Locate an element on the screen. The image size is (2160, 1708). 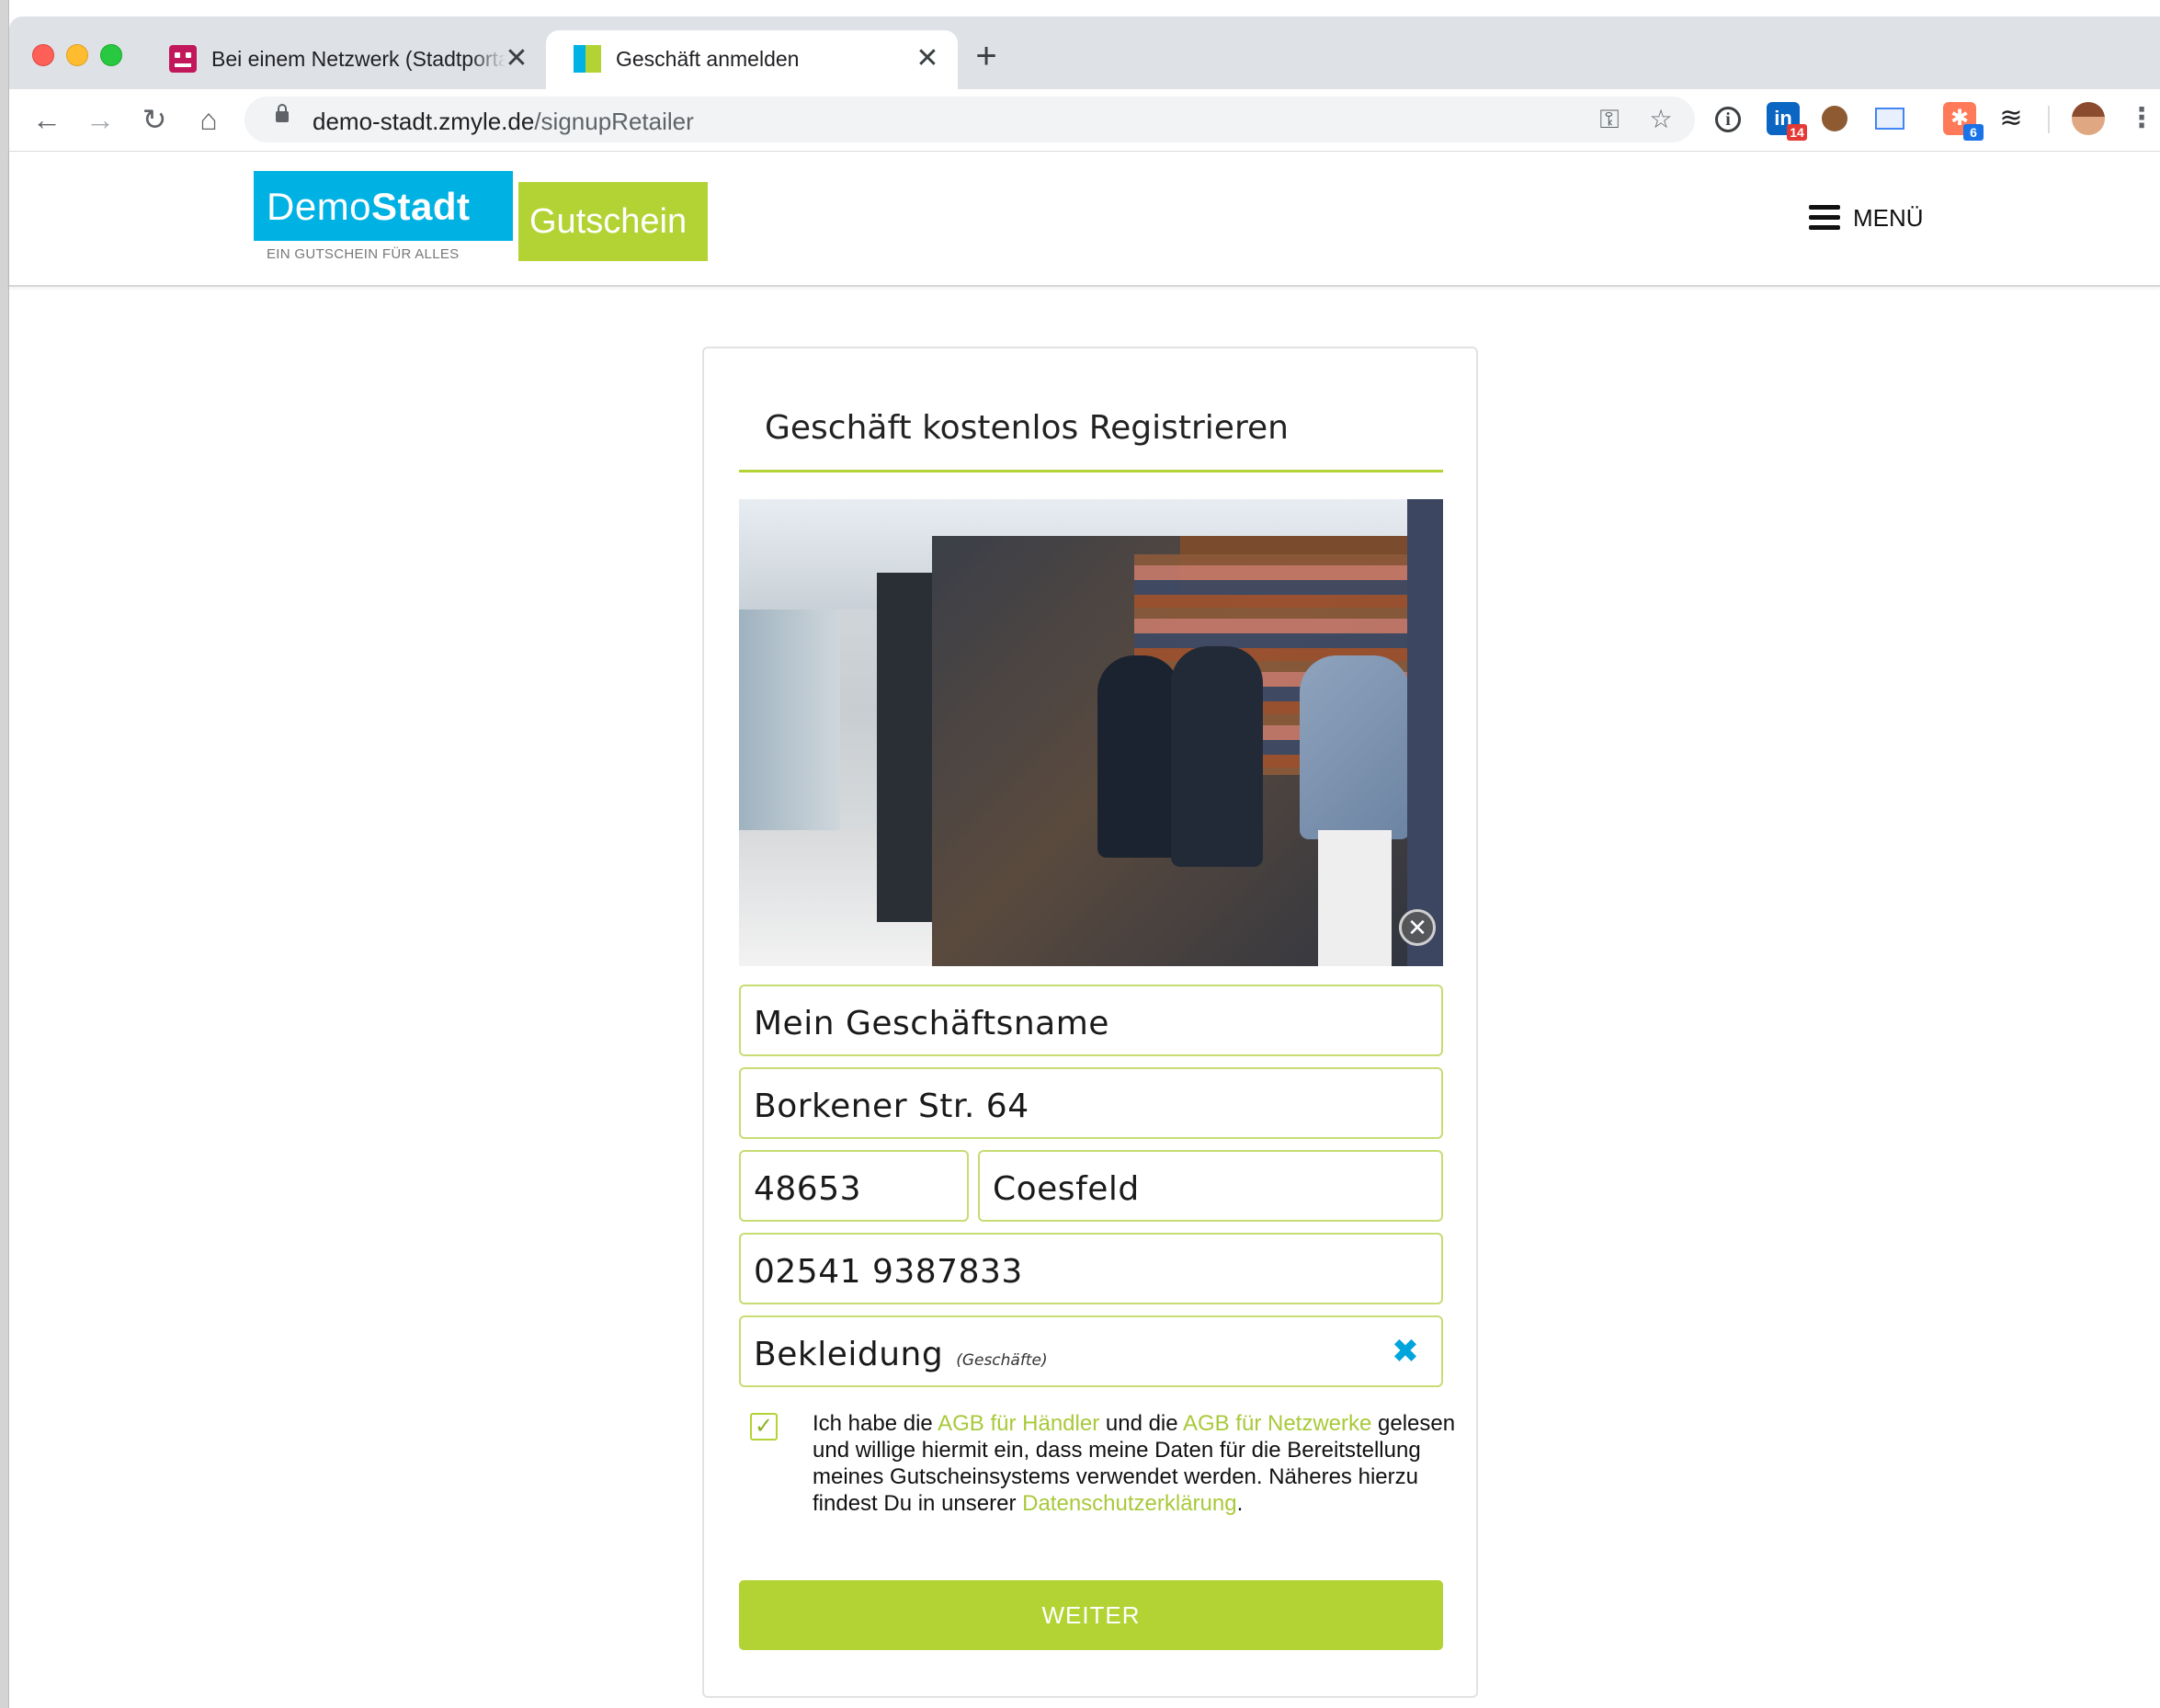
minimize-window-button is located at coordinates (77, 55).